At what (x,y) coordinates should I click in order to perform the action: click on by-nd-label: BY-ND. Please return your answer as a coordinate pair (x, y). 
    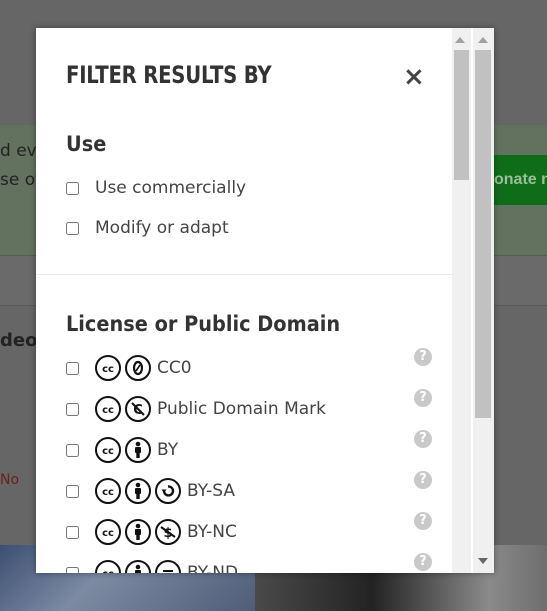
    Looking at the image, I should click on (213, 568).